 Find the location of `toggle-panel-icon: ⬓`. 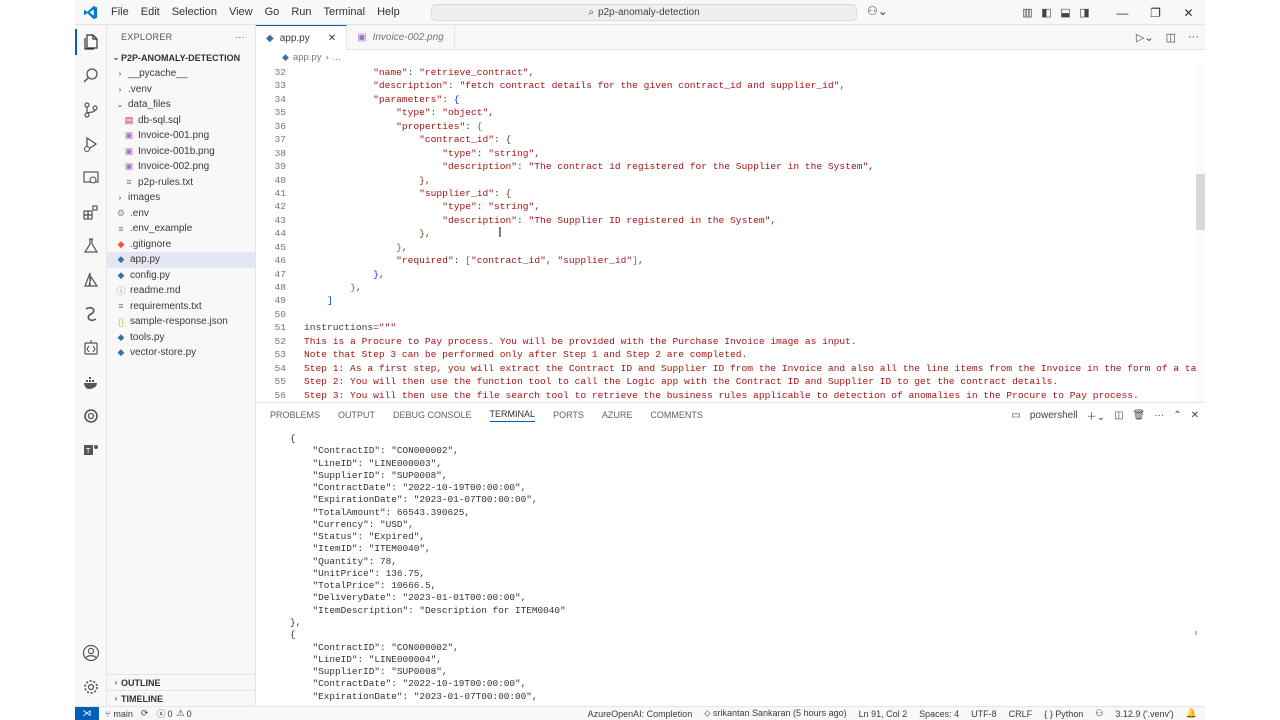

toggle-panel-icon: ⬓ is located at coordinates (1065, 12).